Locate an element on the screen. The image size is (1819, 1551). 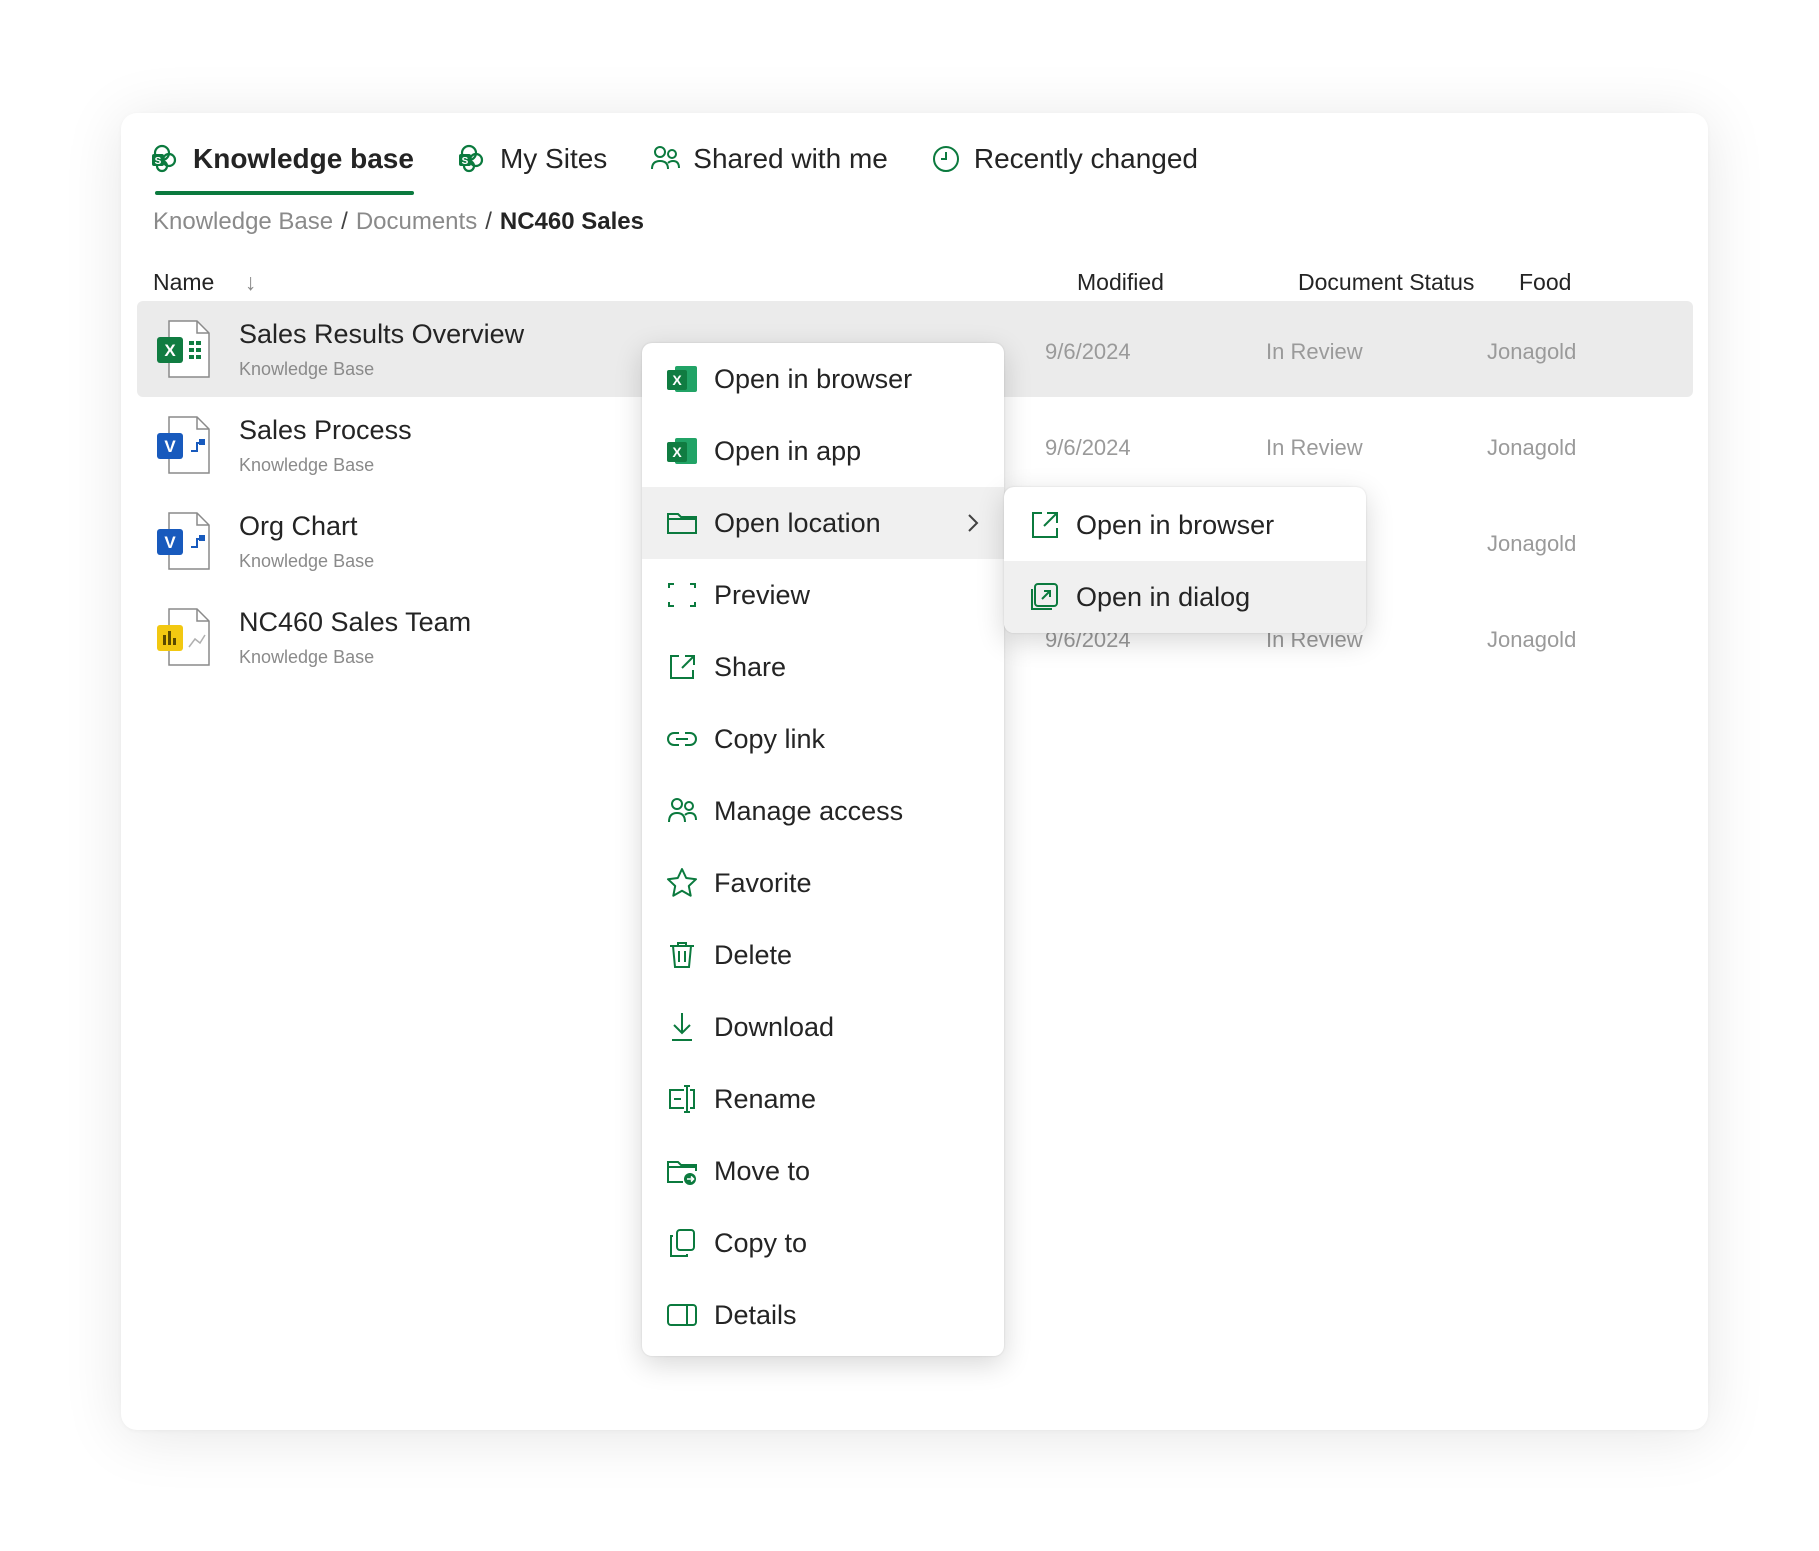
menu-item-download: Download is located at coordinates (823, 1027).